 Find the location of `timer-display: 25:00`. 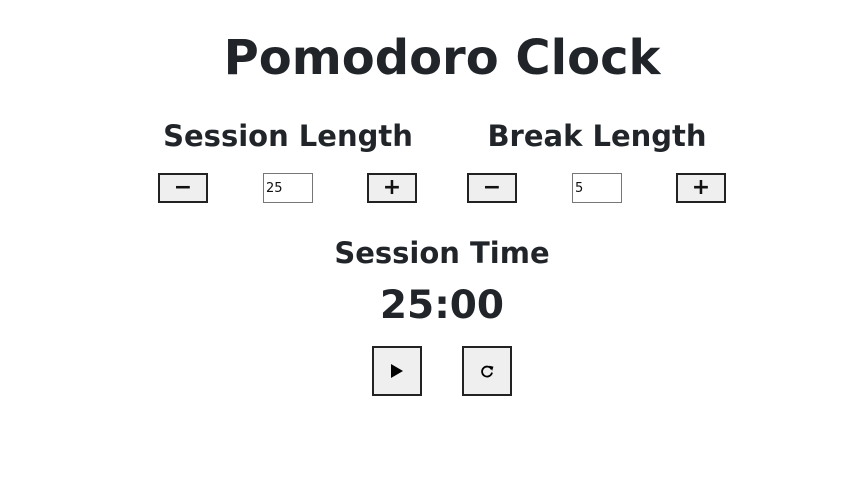

timer-display: 25:00 is located at coordinates (442, 305).